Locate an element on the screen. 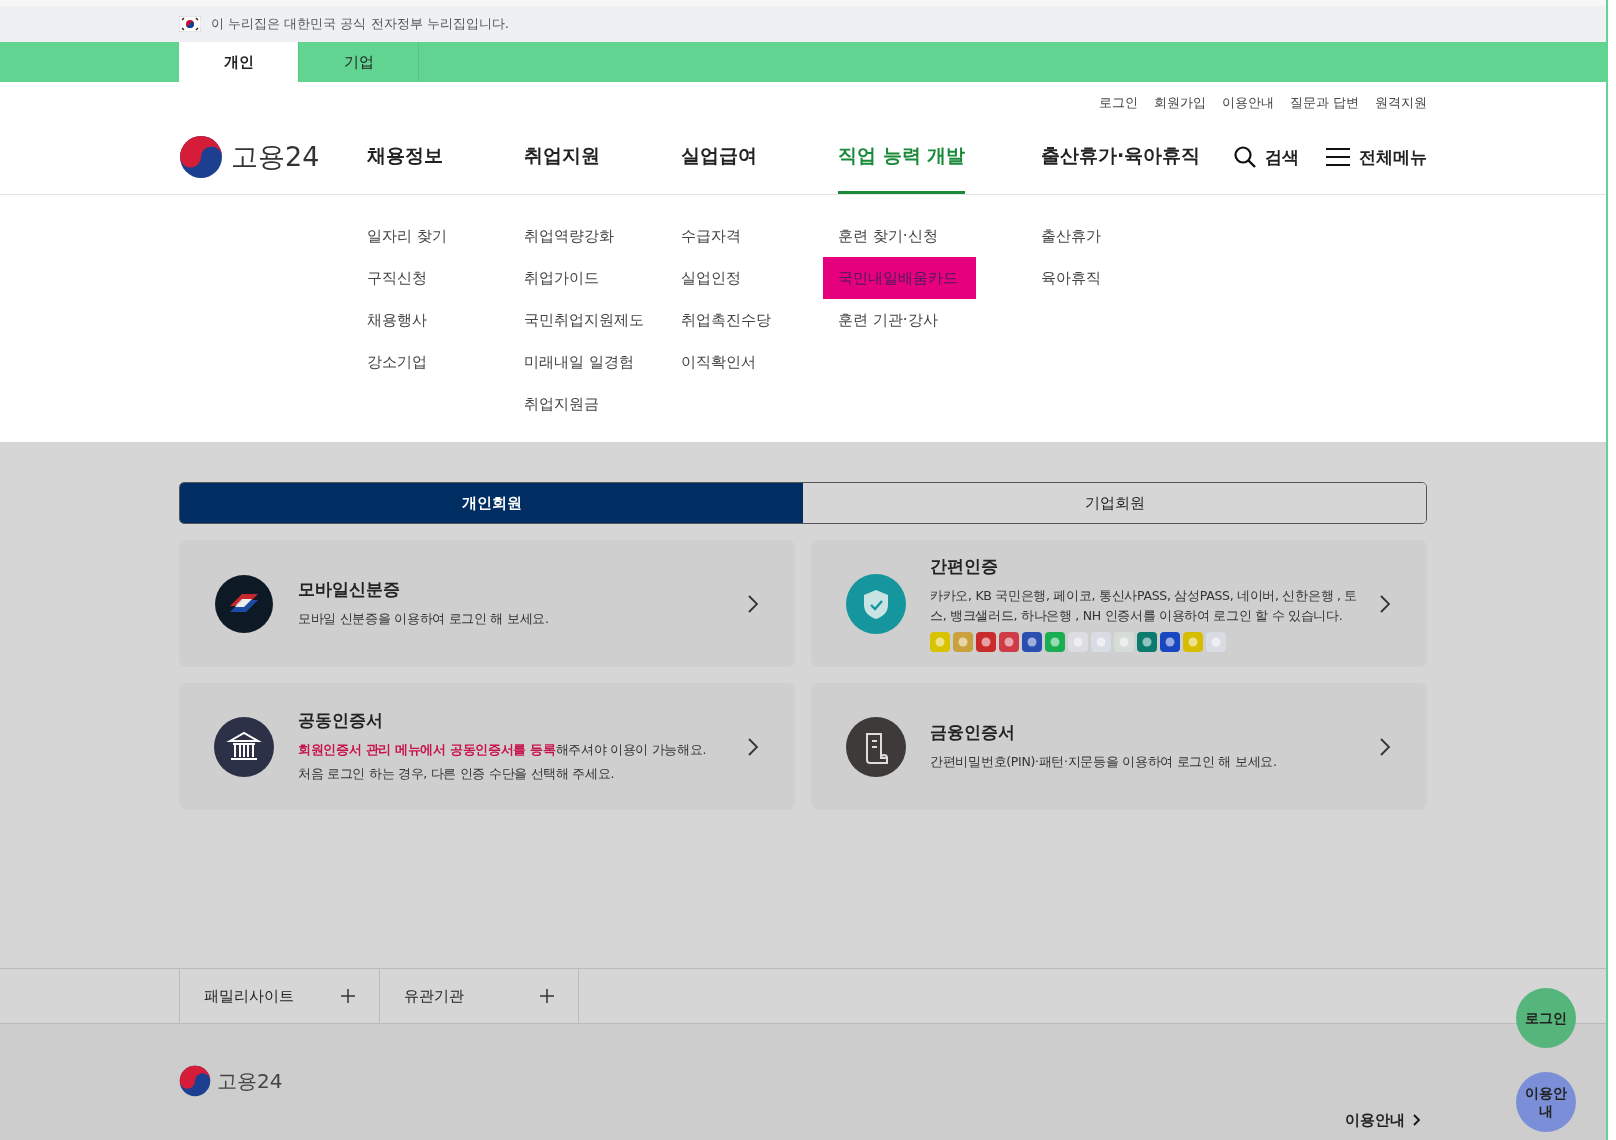 The image size is (1616, 1140). card-stack-icon is located at coordinates (244, 603).